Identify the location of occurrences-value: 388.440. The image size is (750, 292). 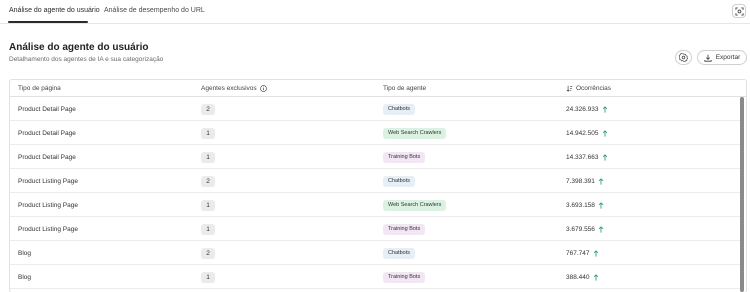
(578, 277).